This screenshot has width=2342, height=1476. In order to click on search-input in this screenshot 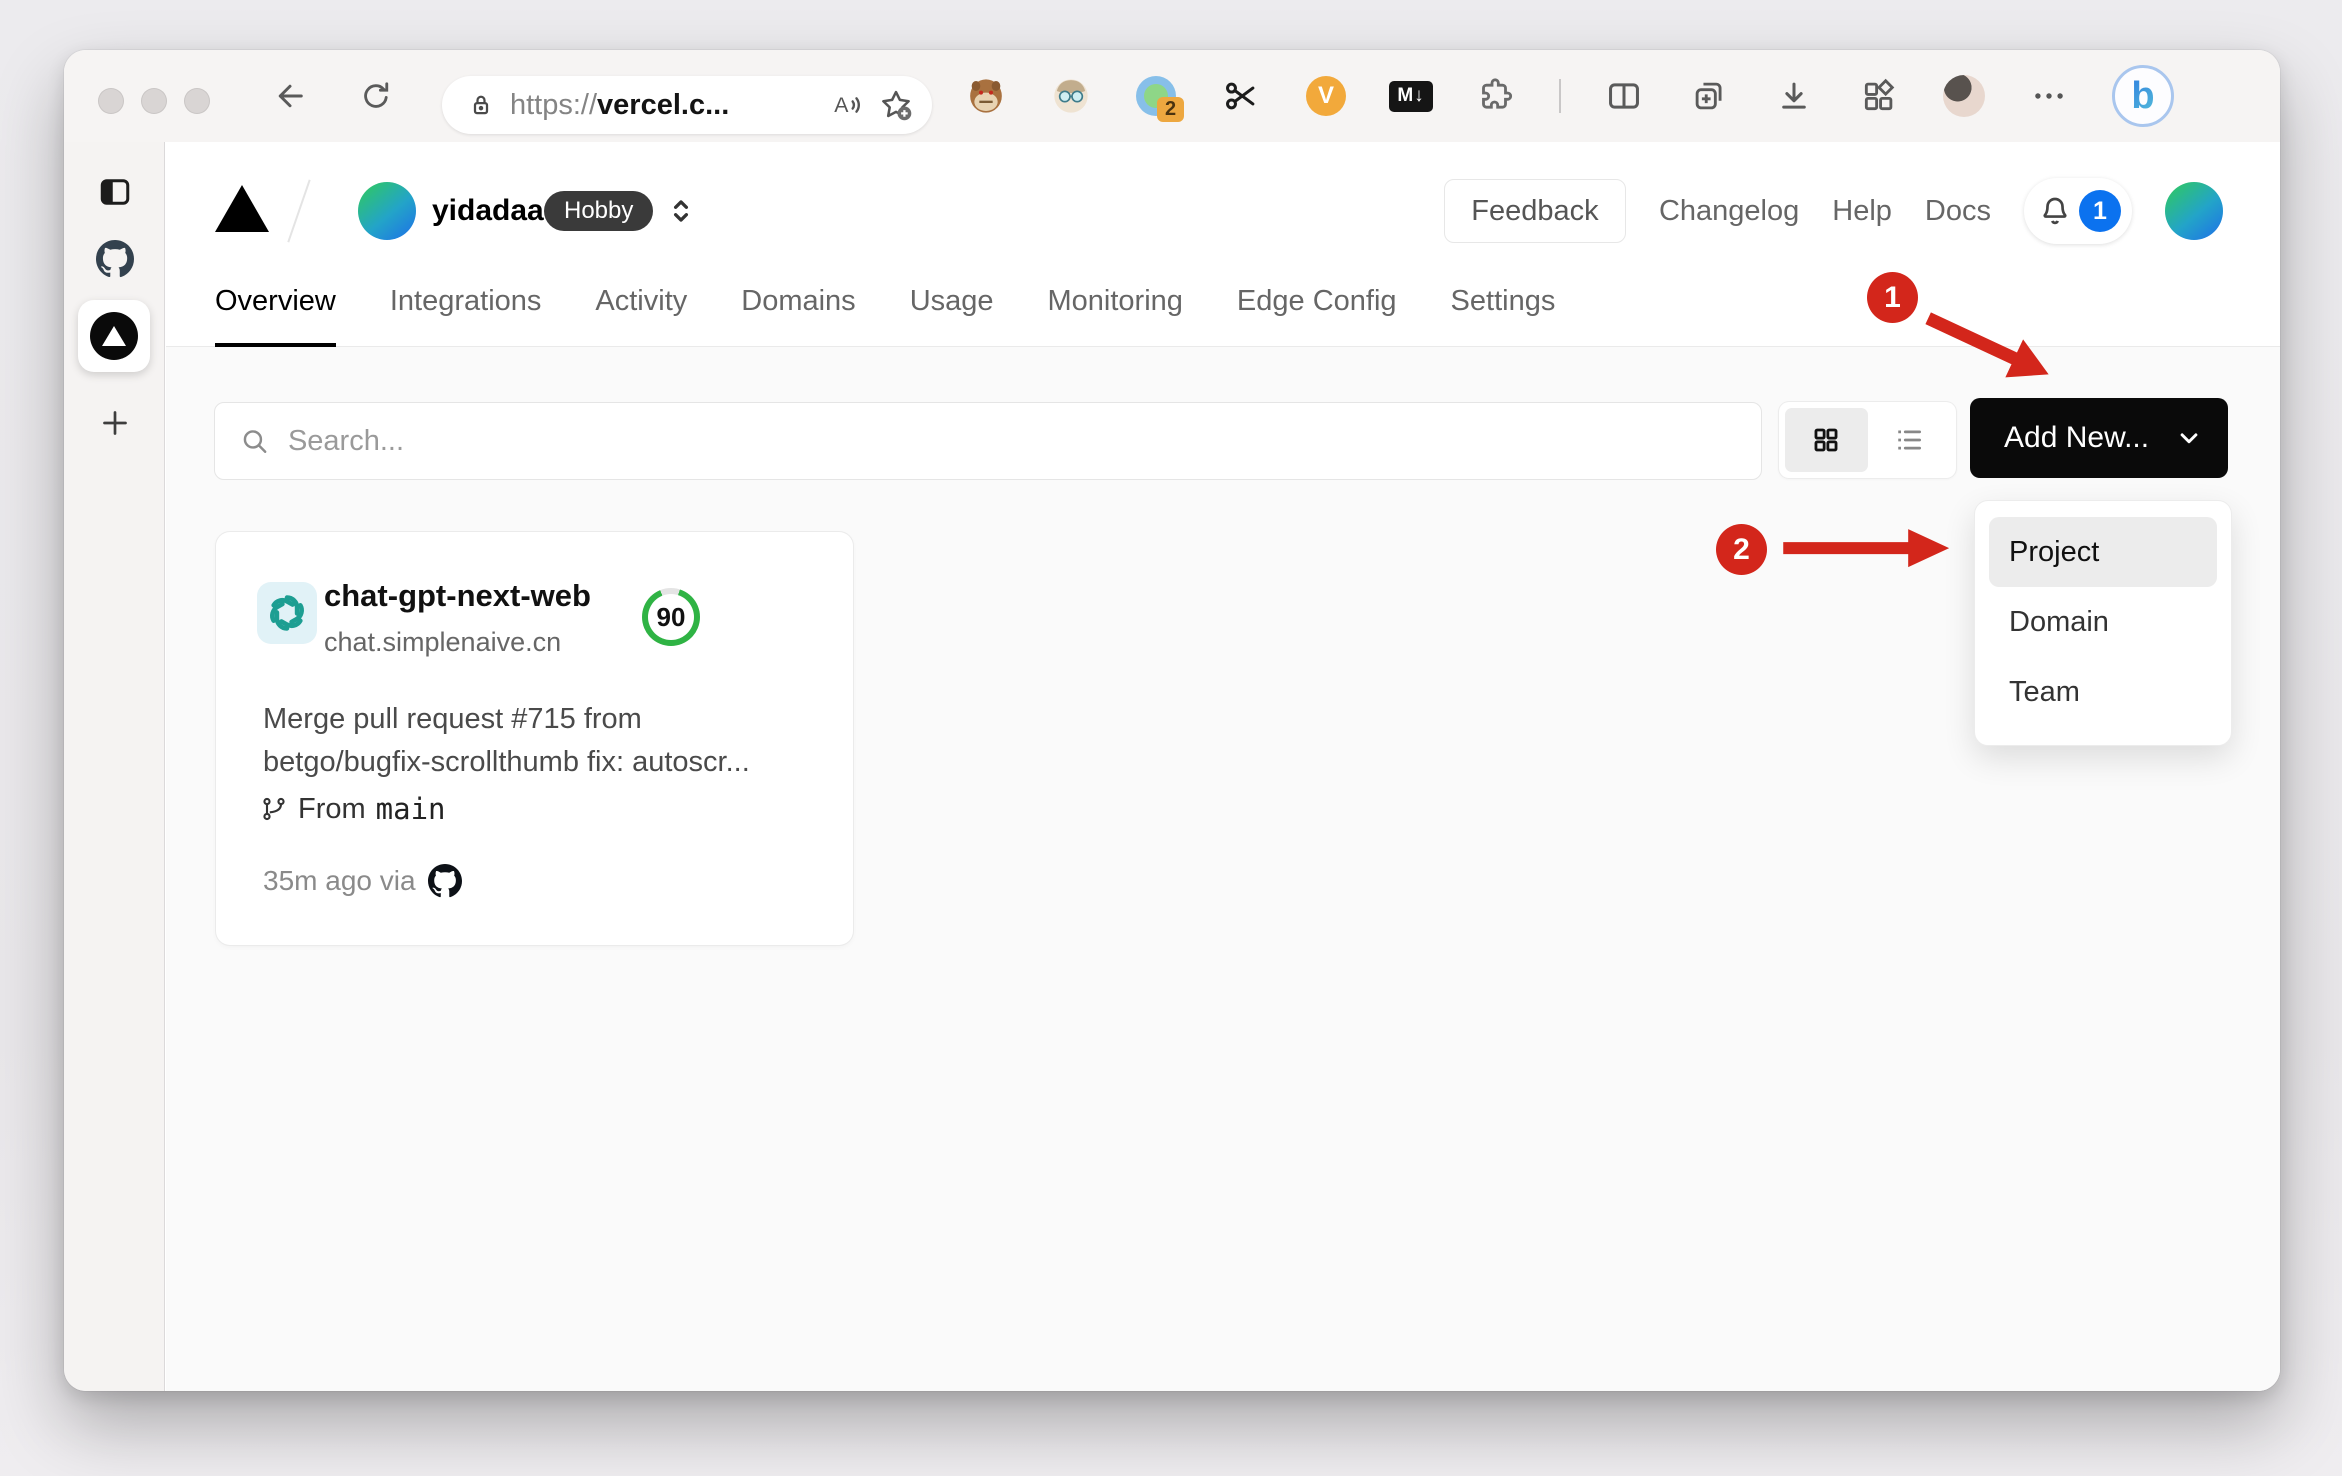, I will do `click(1012, 441)`.